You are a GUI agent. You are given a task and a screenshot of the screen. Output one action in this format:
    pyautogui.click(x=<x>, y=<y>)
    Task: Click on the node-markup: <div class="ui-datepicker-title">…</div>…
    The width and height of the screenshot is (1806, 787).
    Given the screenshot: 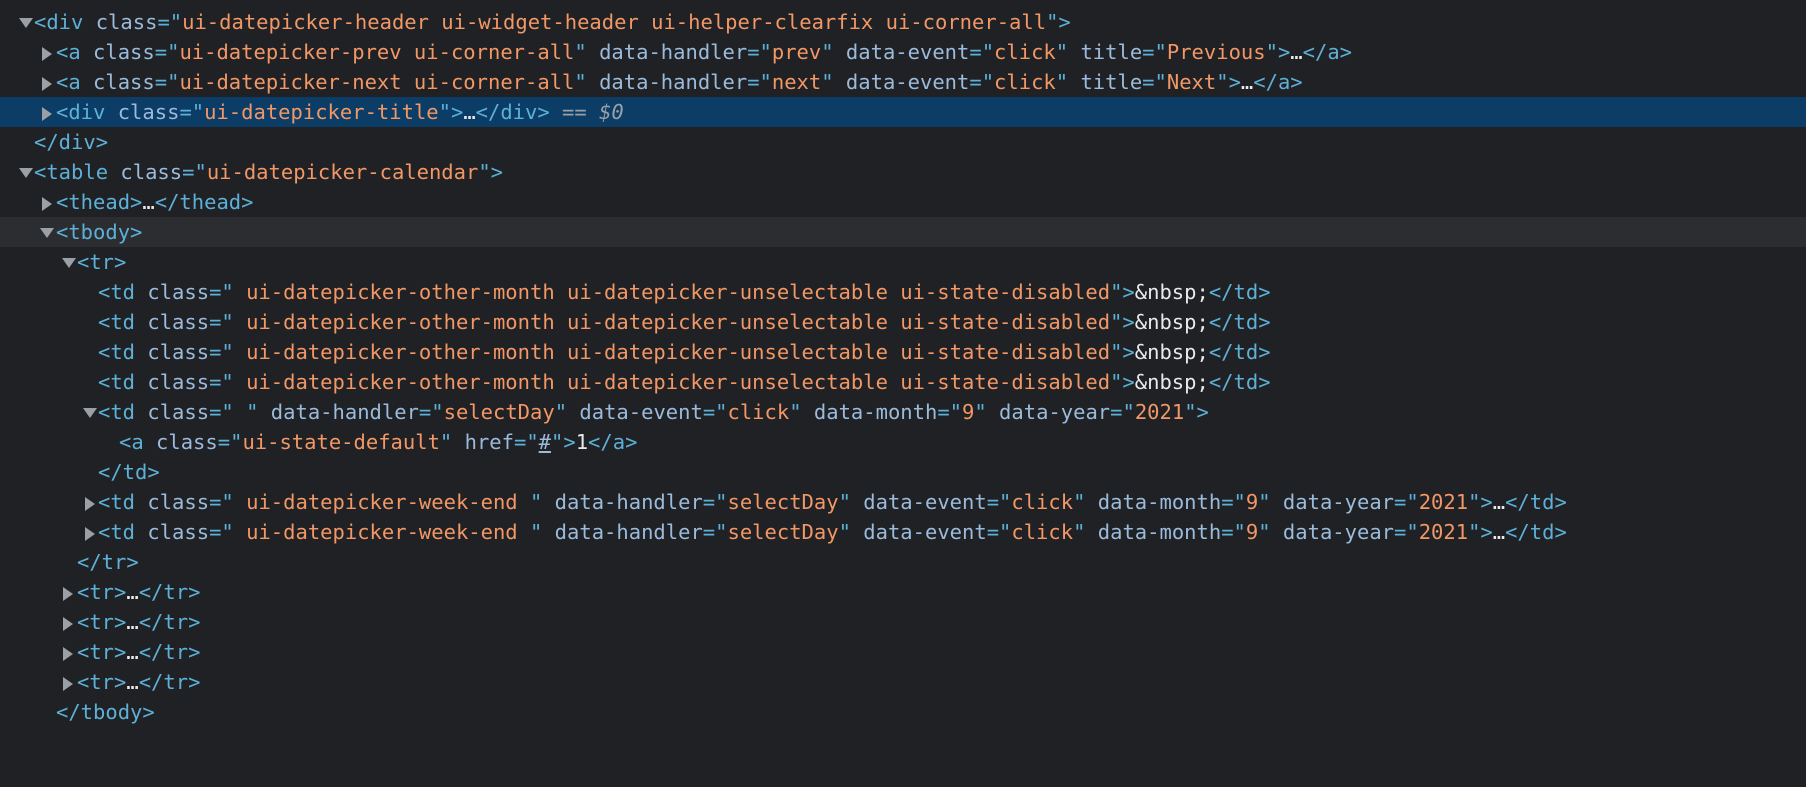 What is the action you would take?
    pyautogui.click(x=340, y=112)
    